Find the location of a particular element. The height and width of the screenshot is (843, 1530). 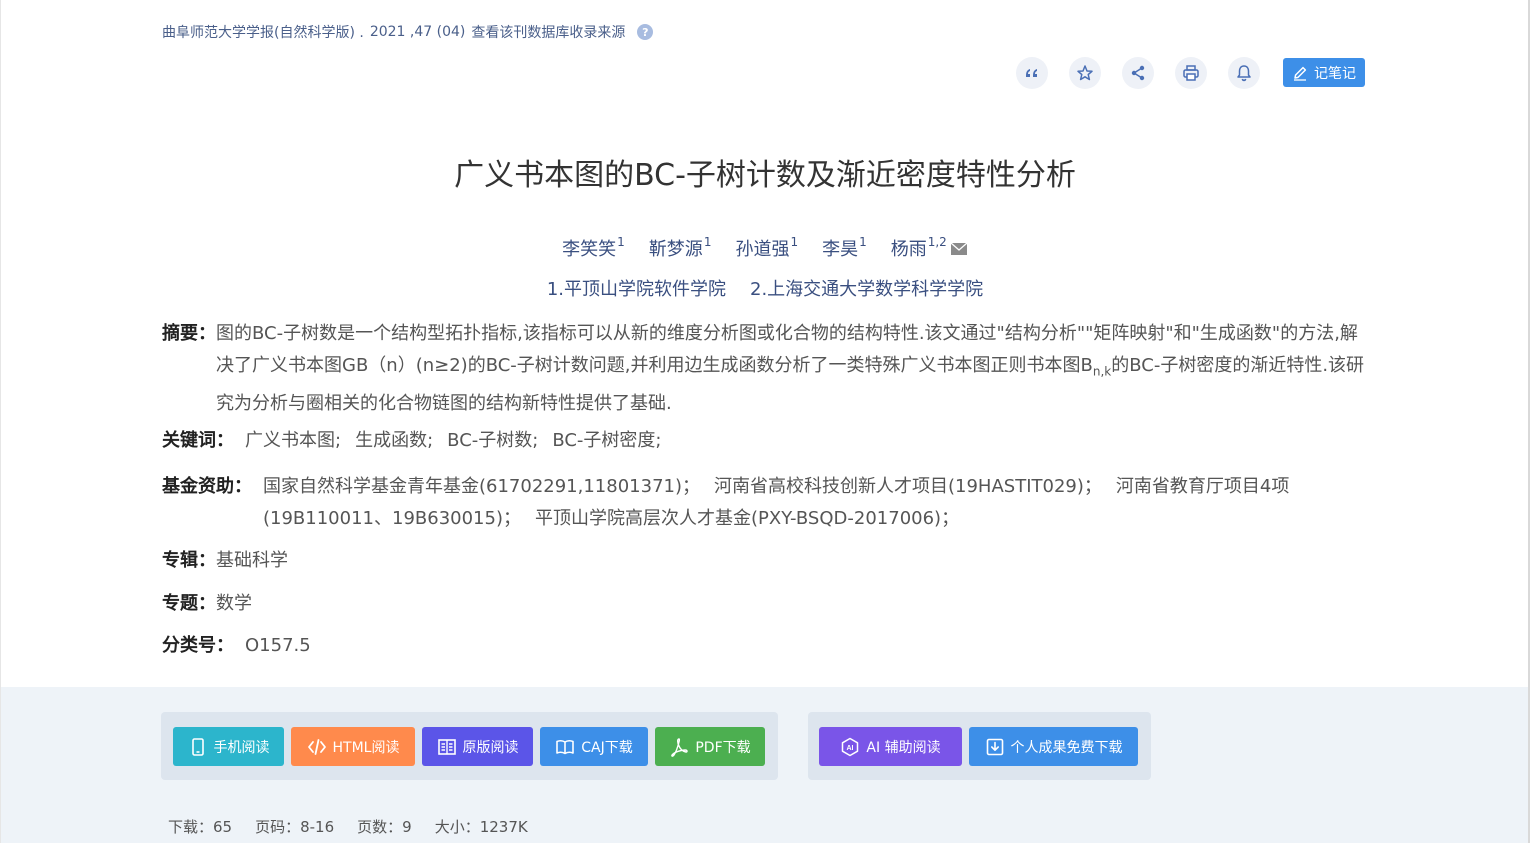

classification-section: 分类号： O157.5 is located at coordinates (764, 646).